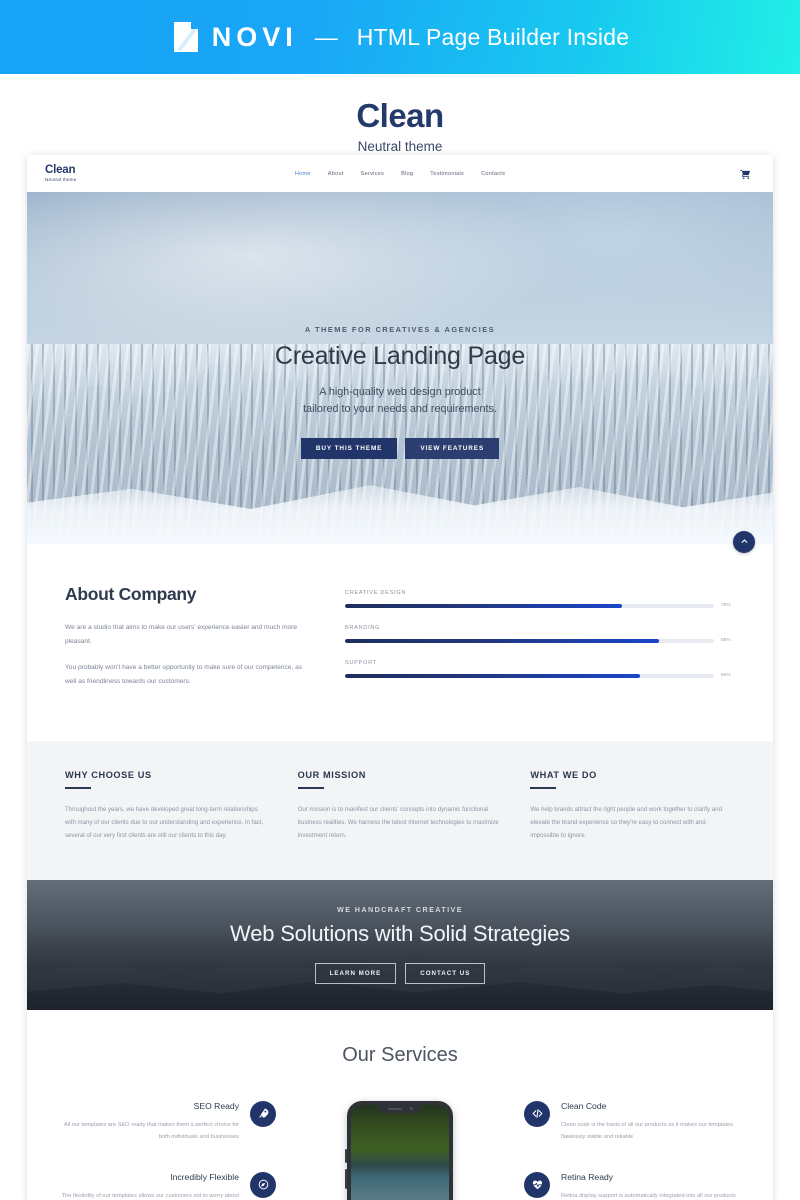 Image resolution: width=800 pixels, height=1200 pixels. What do you see at coordinates (186, 37) in the screenshot?
I see `novi-logo-icon` at bounding box center [186, 37].